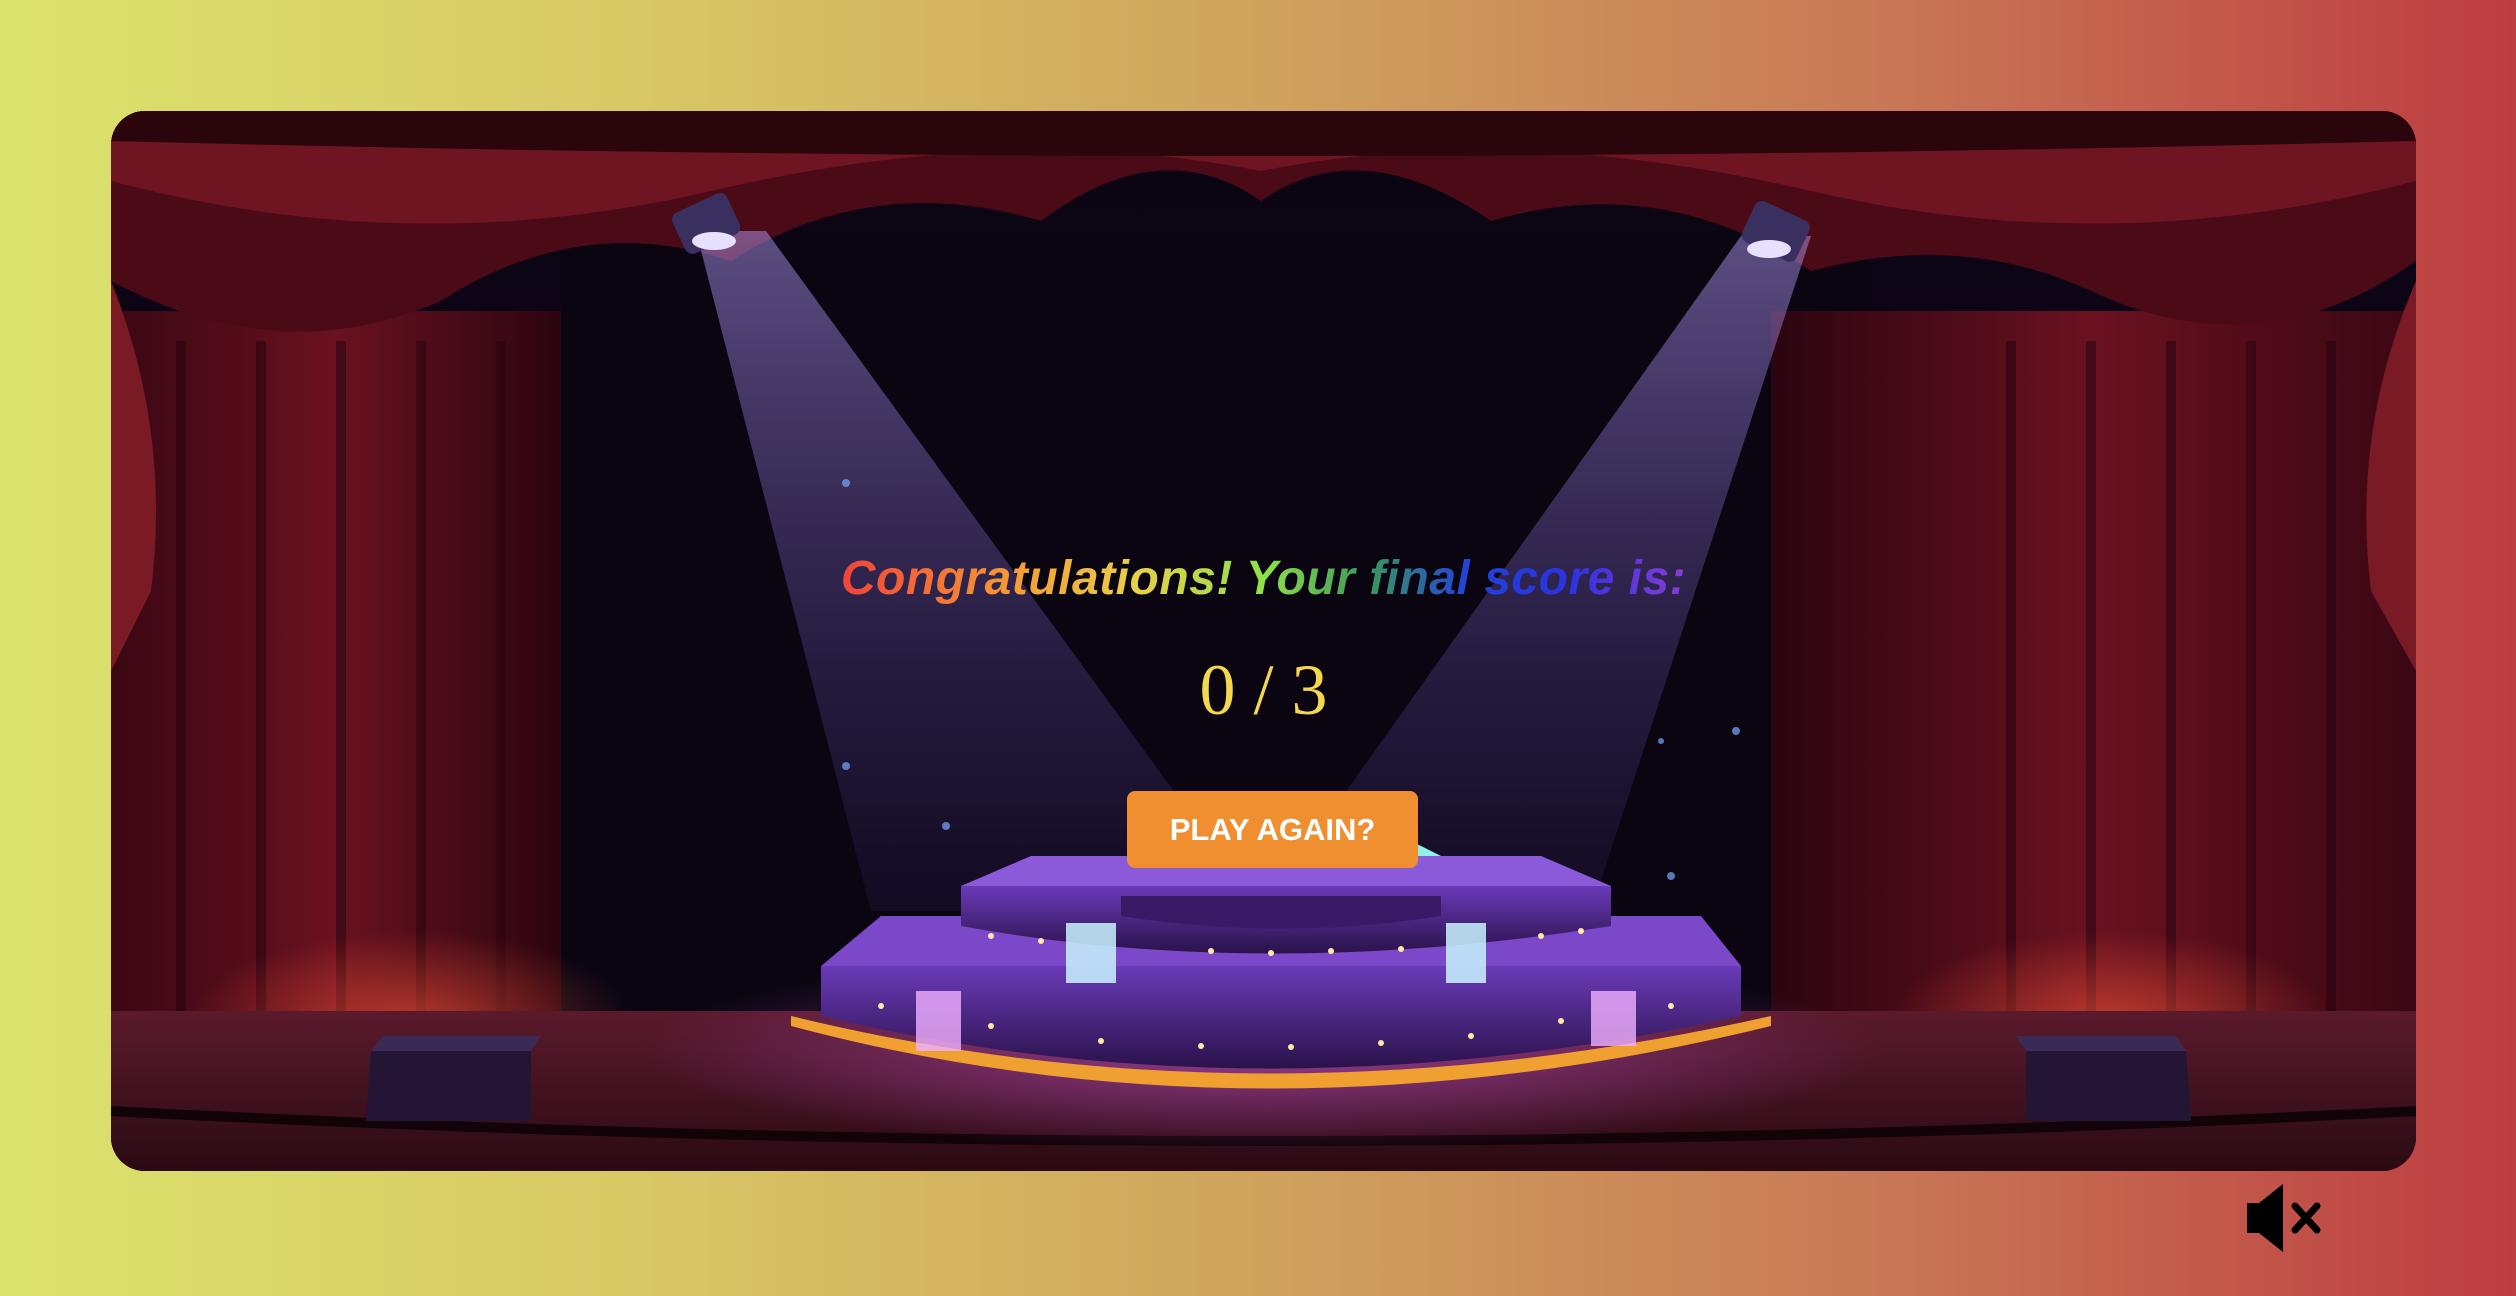 The height and width of the screenshot is (1296, 2516). What do you see at coordinates (1263, 578) in the screenshot?
I see `congratulations-title: Congratulations! Your final score is:` at bounding box center [1263, 578].